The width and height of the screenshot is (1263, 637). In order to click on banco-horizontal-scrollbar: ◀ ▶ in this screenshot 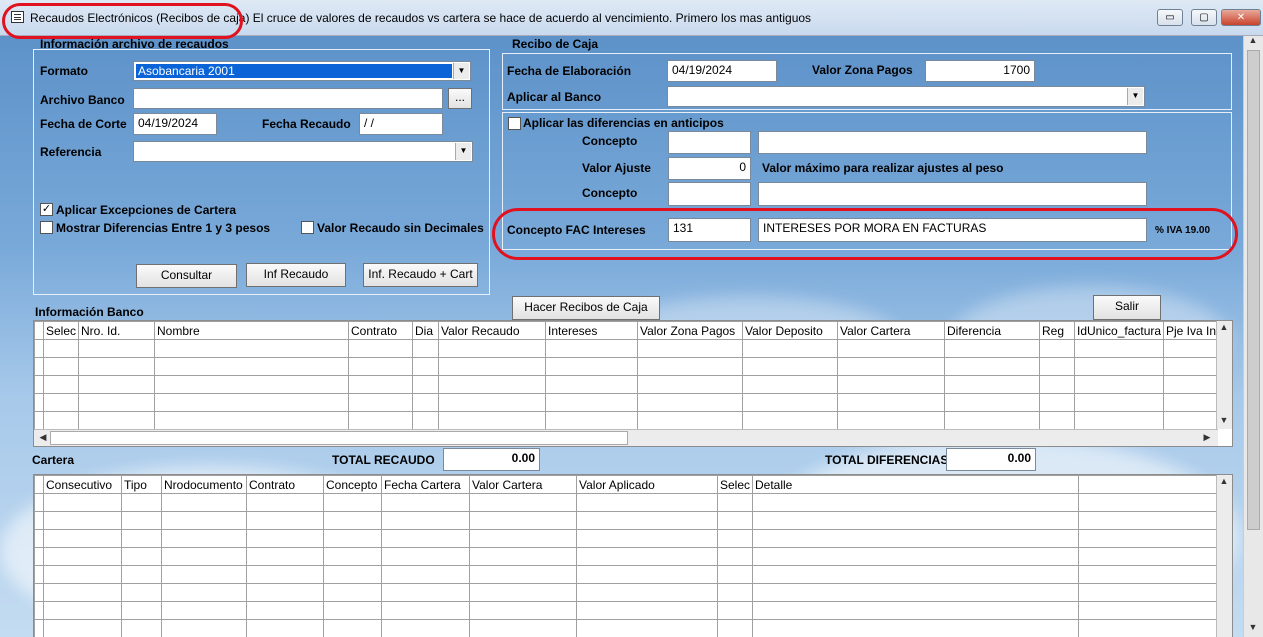, I will do `click(626, 437)`.